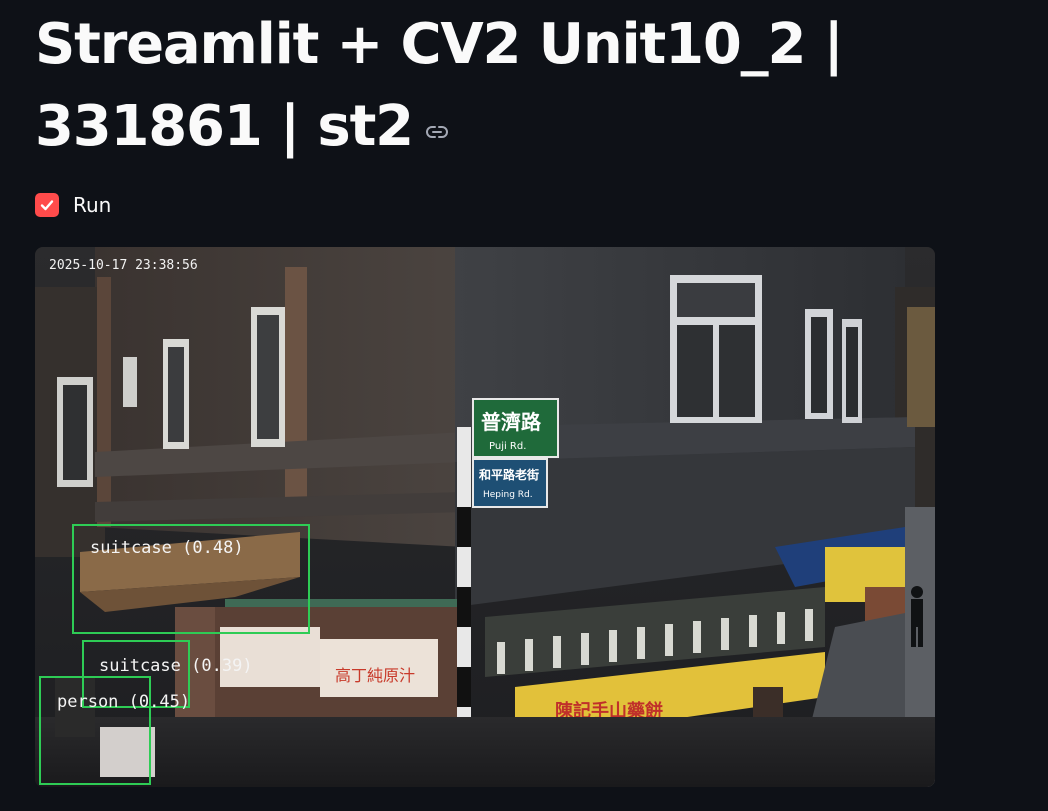  Describe the element at coordinates (176, 666) in the screenshot. I see `detection-2-label: suitcase (0.39)` at that location.